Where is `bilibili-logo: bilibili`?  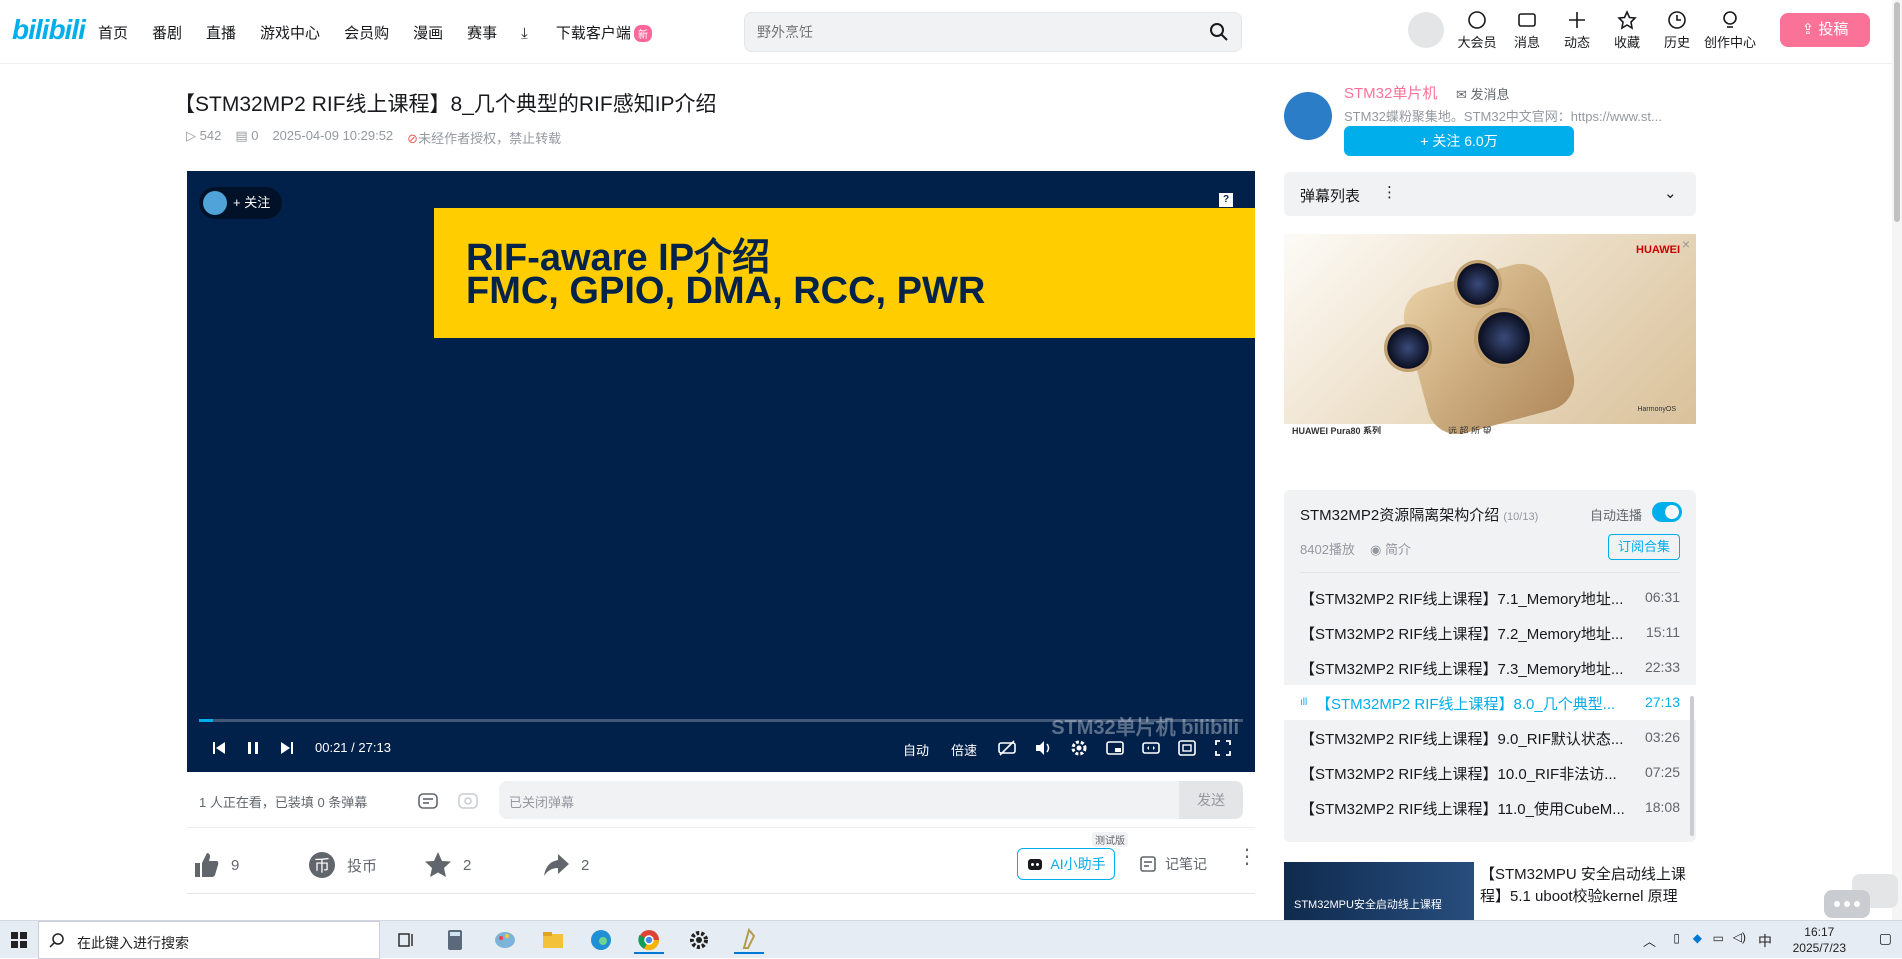
bilibili-logo: bilibili is located at coordinates (49, 30).